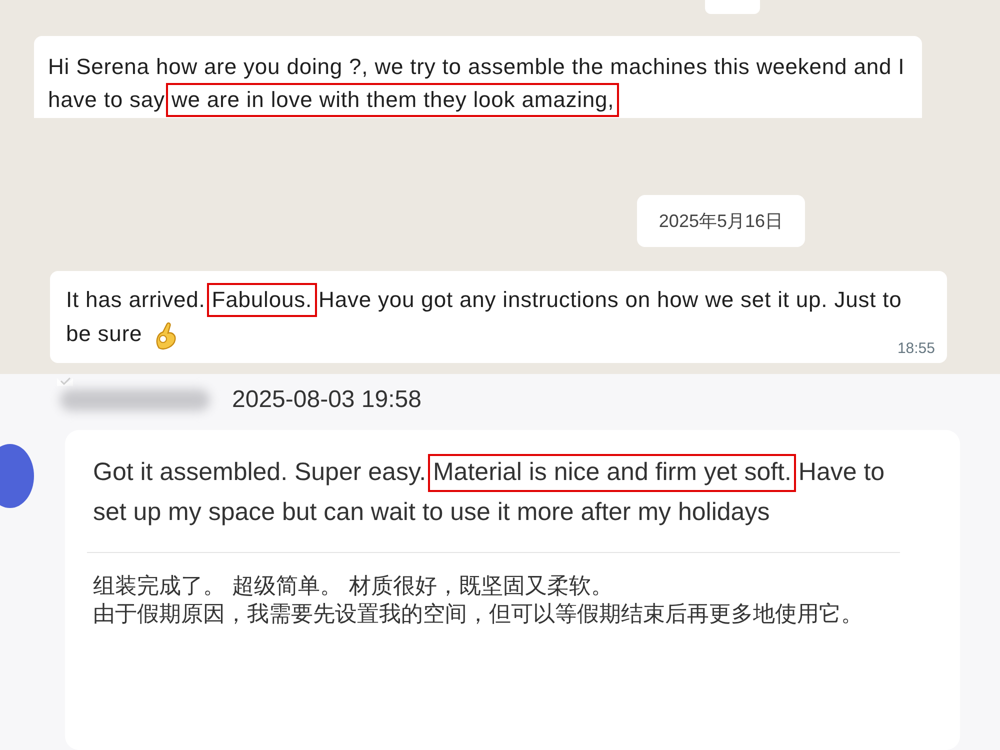 The height and width of the screenshot is (750, 1000). What do you see at coordinates (327, 400) in the screenshot?
I see `review-date: 2025-08-03 19:58` at bounding box center [327, 400].